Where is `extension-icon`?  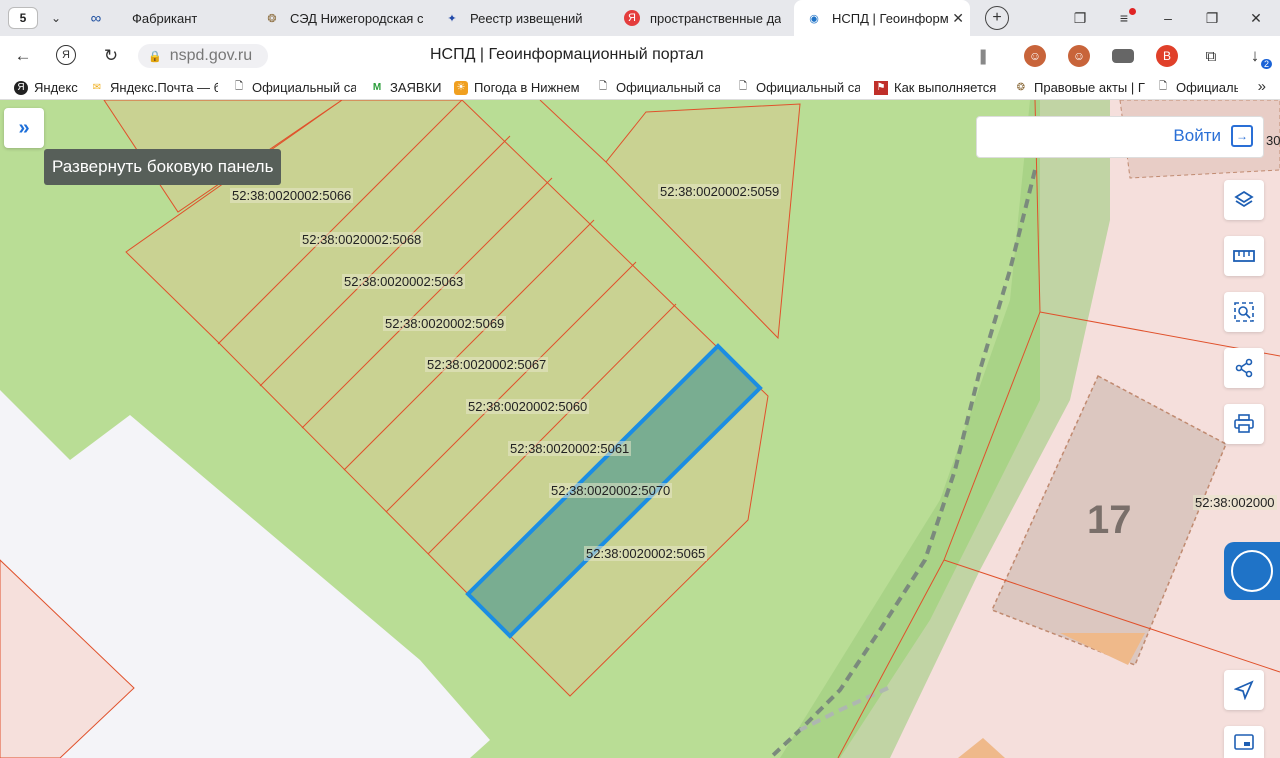 extension-icon is located at coordinates (1123, 56).